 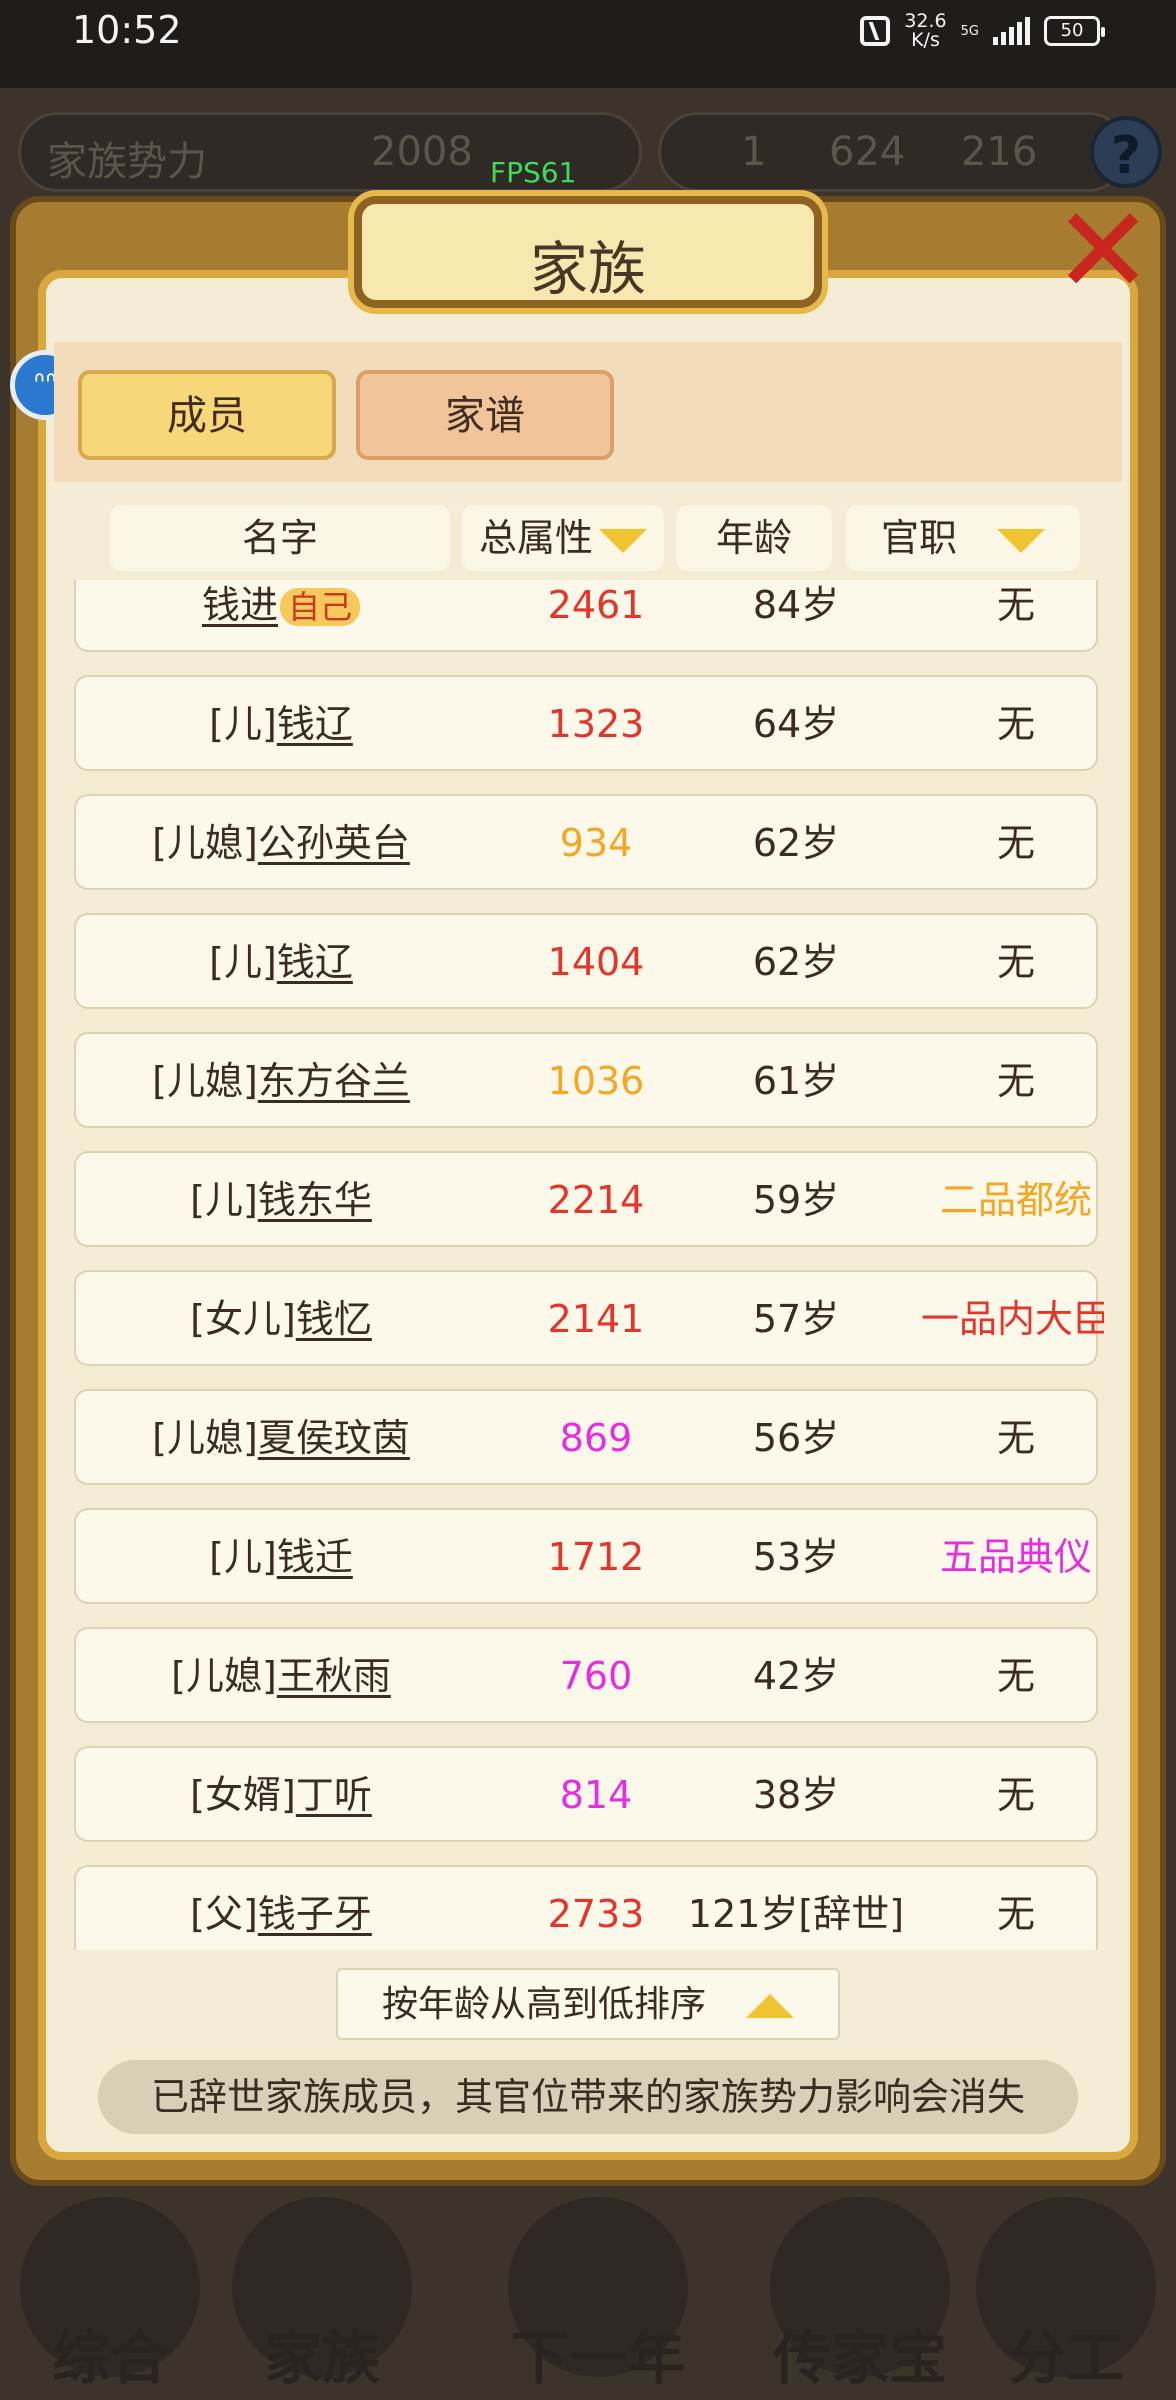 I want to click on member-row: [父]钱子牙 2733 121岁[辞世] 无, so click(x=586, y=1907).